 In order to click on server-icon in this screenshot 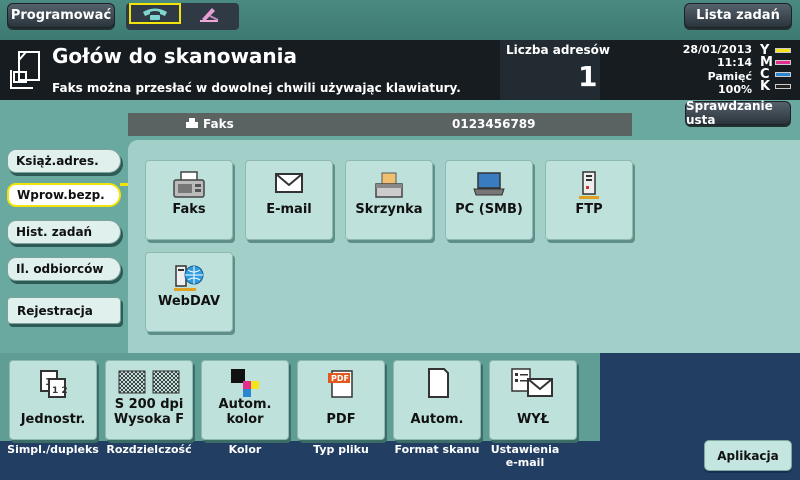, I will do `click(589, 185)`.